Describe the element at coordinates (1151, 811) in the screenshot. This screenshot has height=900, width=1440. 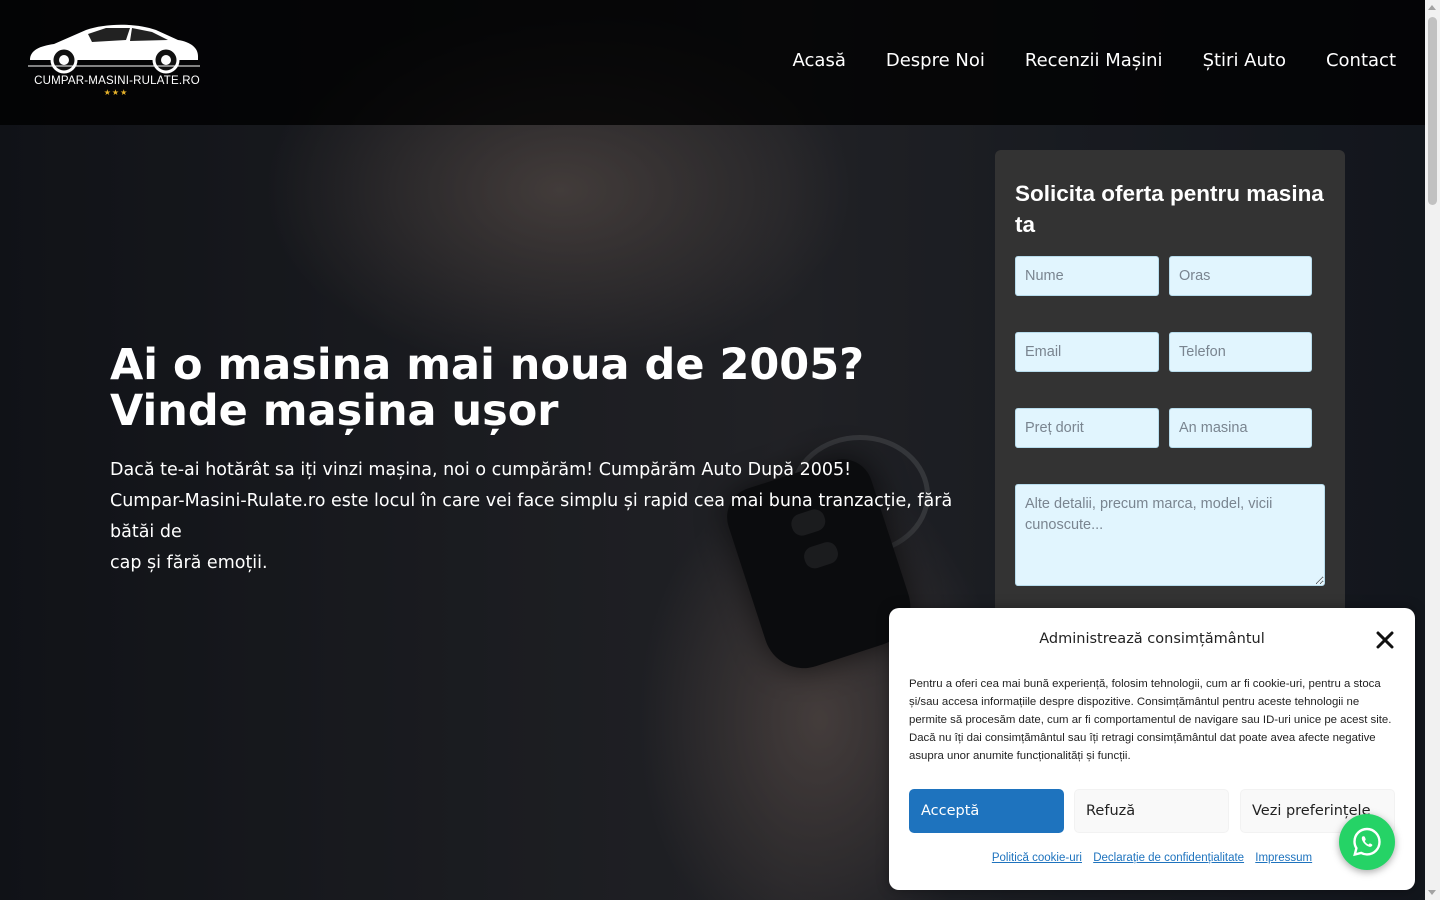
I see `refuse-button: Refuză` at that location.